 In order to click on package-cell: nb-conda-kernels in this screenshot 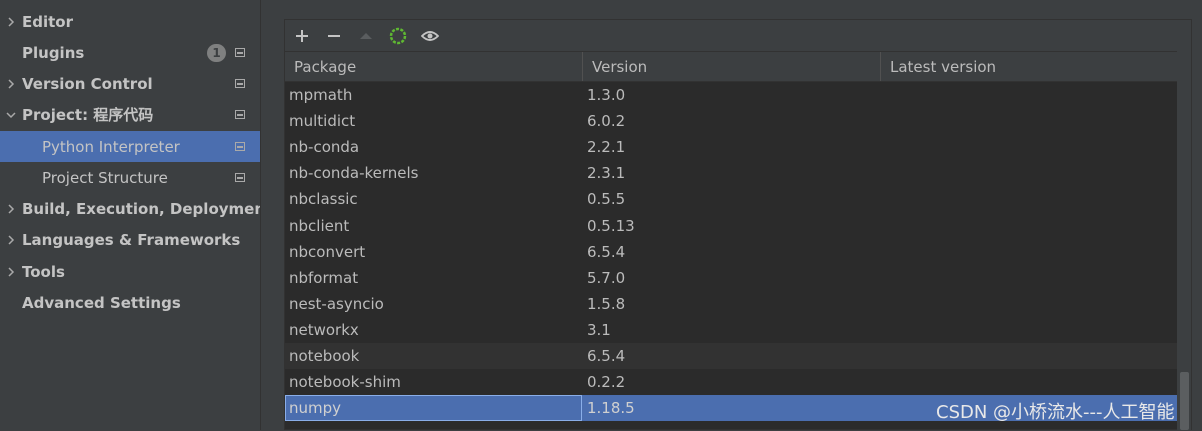, I will do `click(354, 173)`.